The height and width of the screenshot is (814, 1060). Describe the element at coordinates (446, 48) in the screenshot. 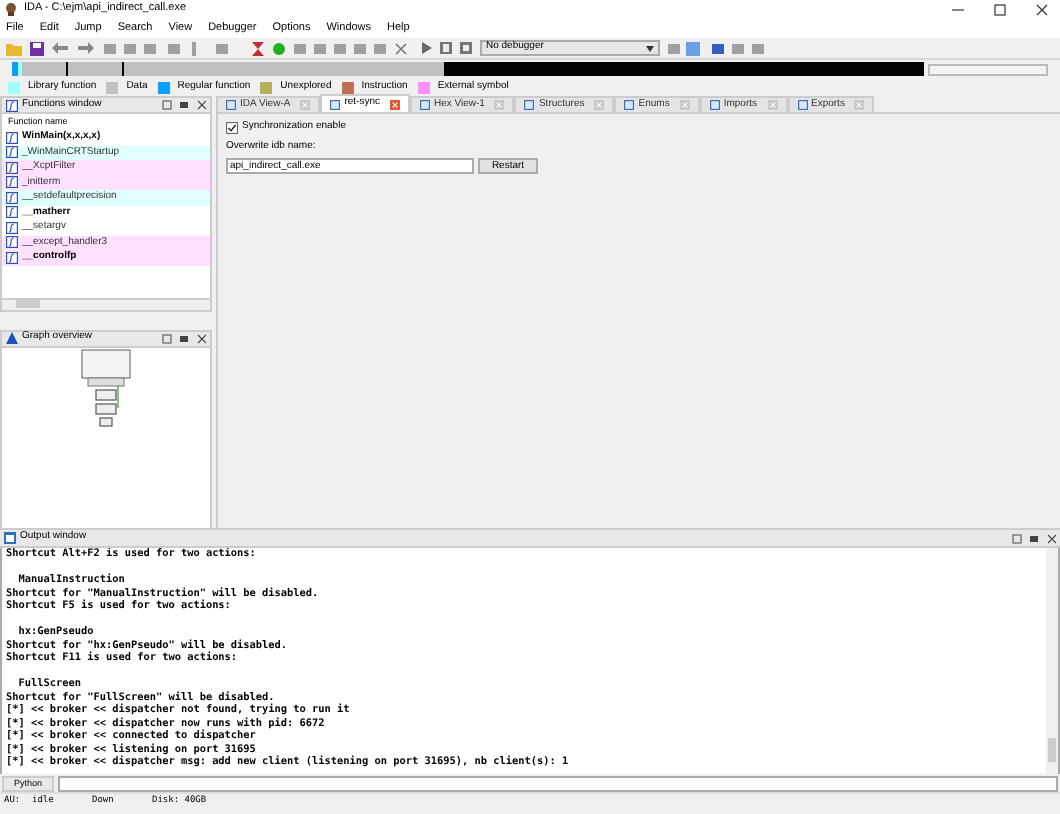

I see `pause-icon` at that location.